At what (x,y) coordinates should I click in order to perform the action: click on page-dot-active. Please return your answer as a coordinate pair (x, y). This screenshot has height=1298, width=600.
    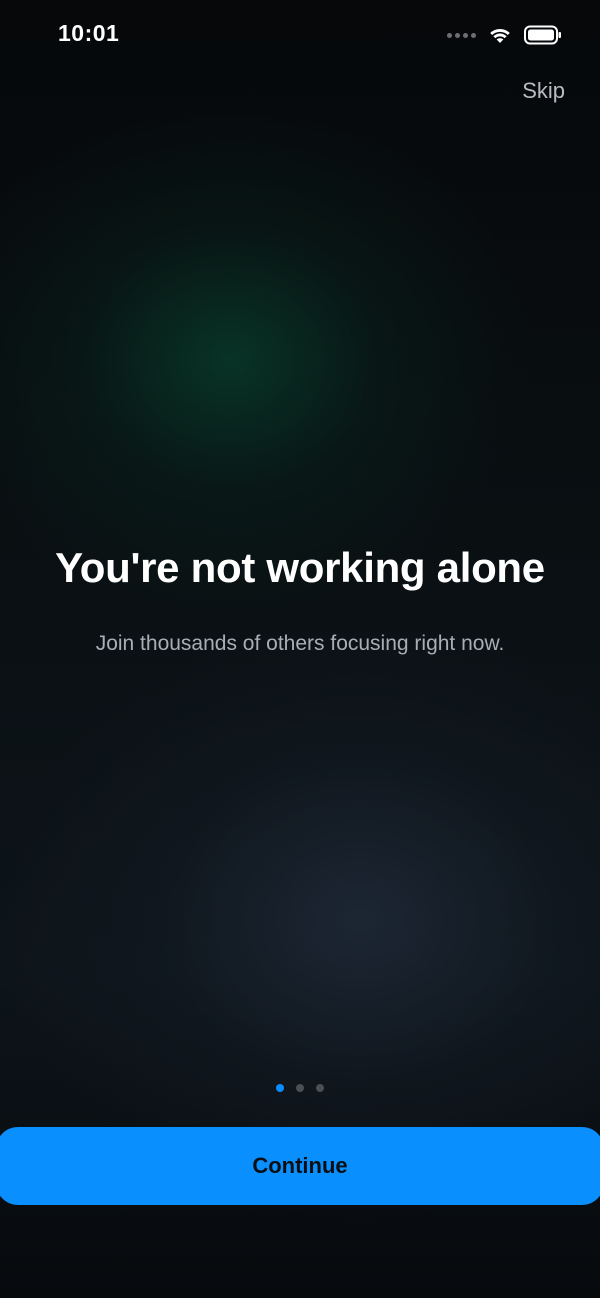
    Looking at the image, I should click on (280, 1088).